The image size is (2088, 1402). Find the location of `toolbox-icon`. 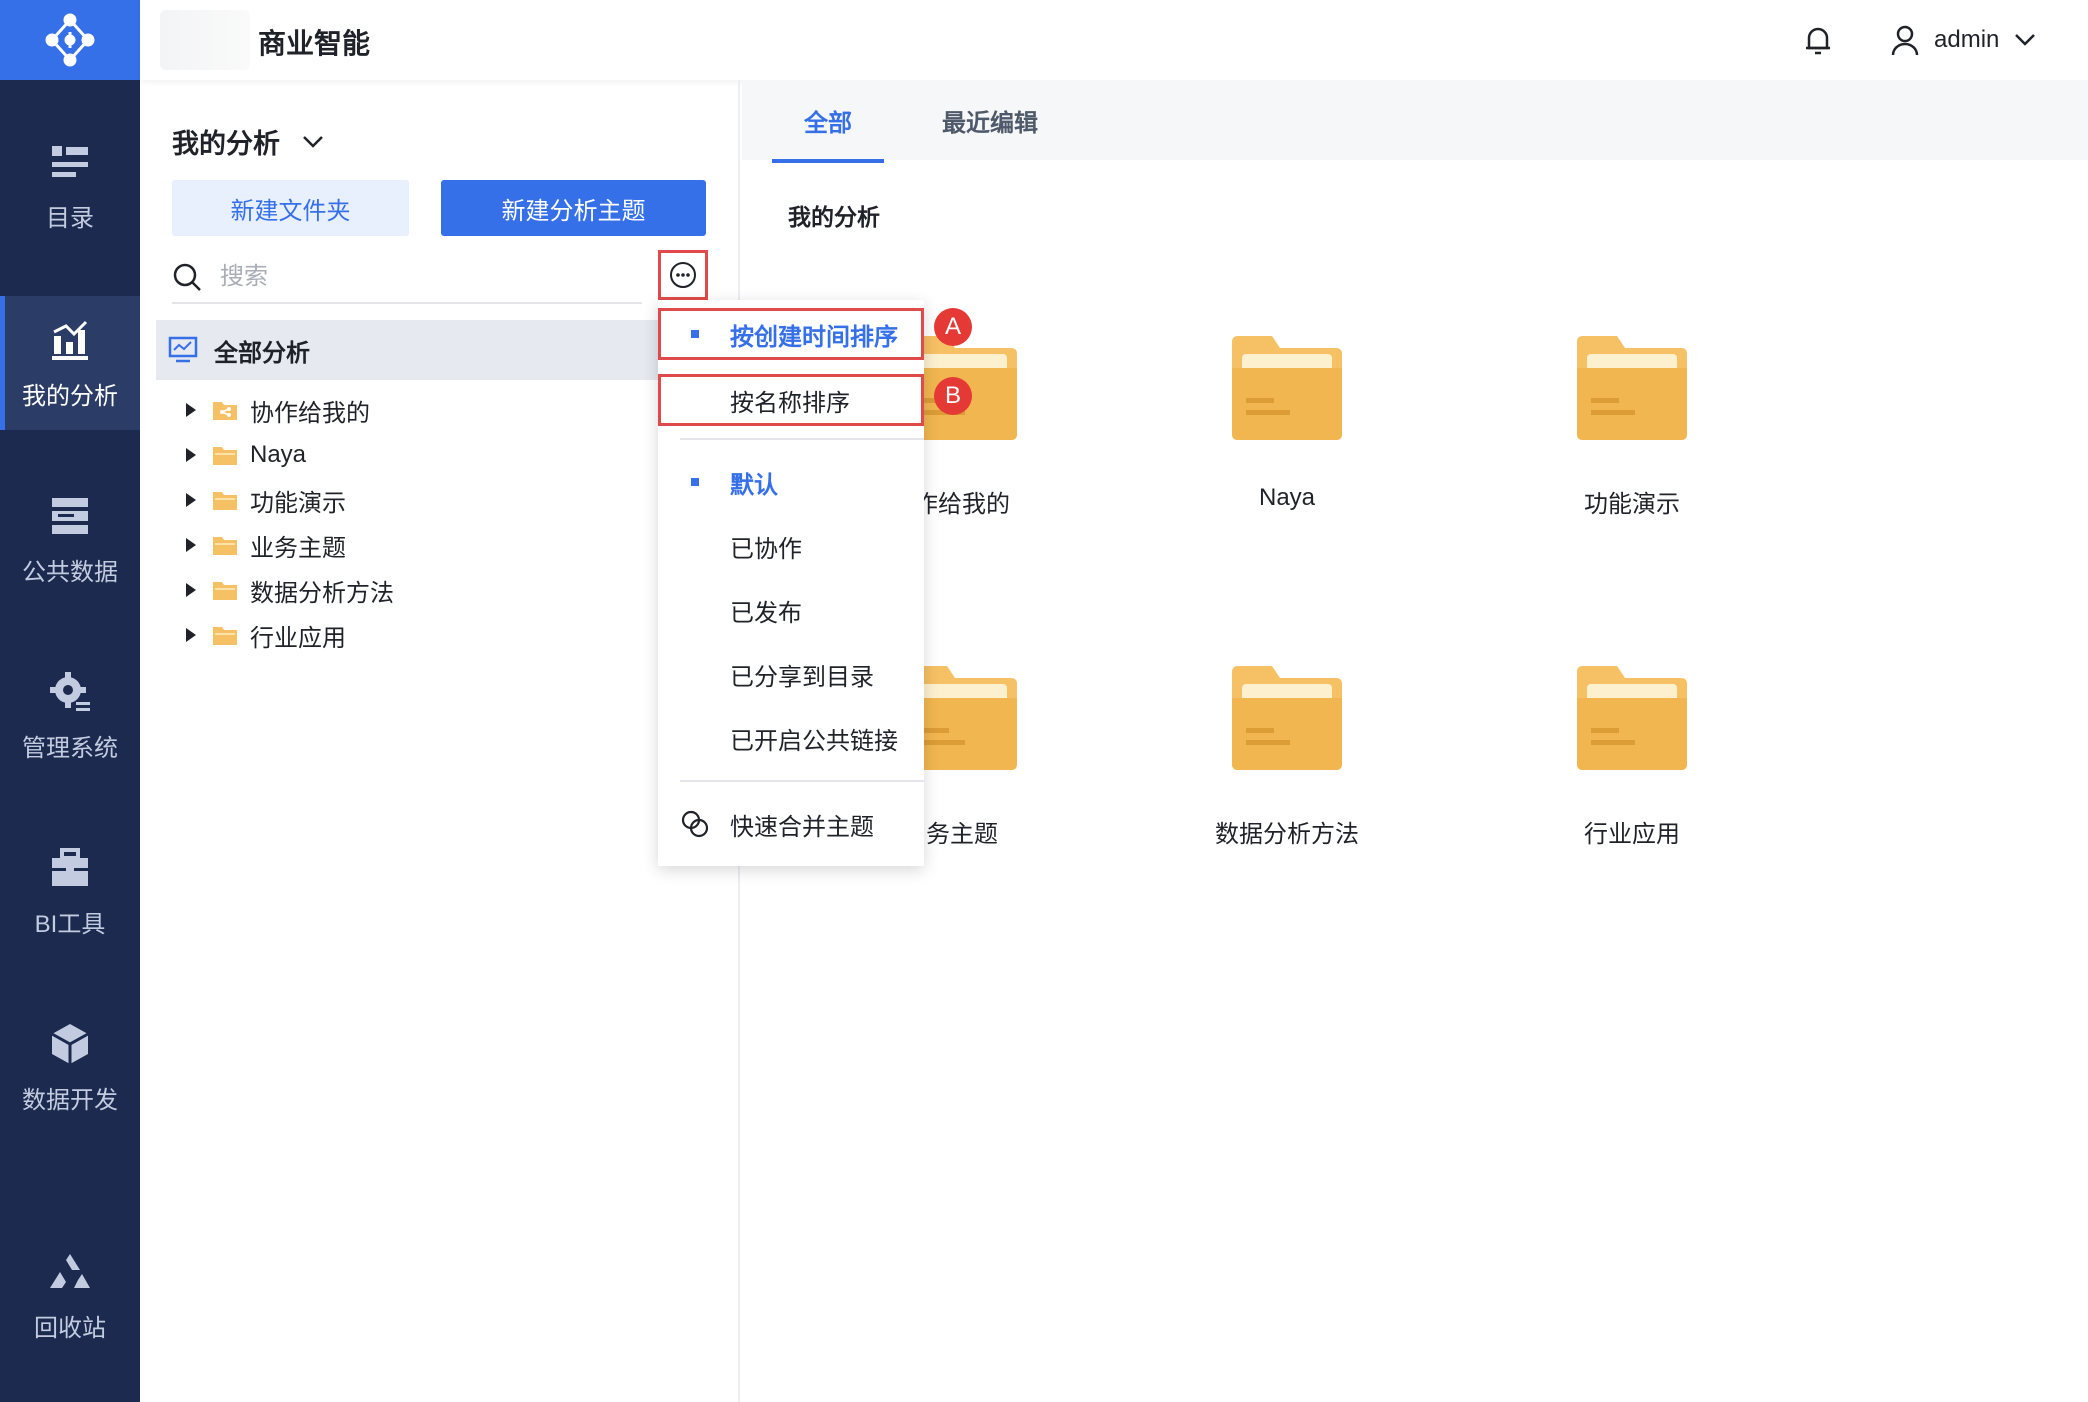

toolbox-icon is located at coordinates (70, 866).